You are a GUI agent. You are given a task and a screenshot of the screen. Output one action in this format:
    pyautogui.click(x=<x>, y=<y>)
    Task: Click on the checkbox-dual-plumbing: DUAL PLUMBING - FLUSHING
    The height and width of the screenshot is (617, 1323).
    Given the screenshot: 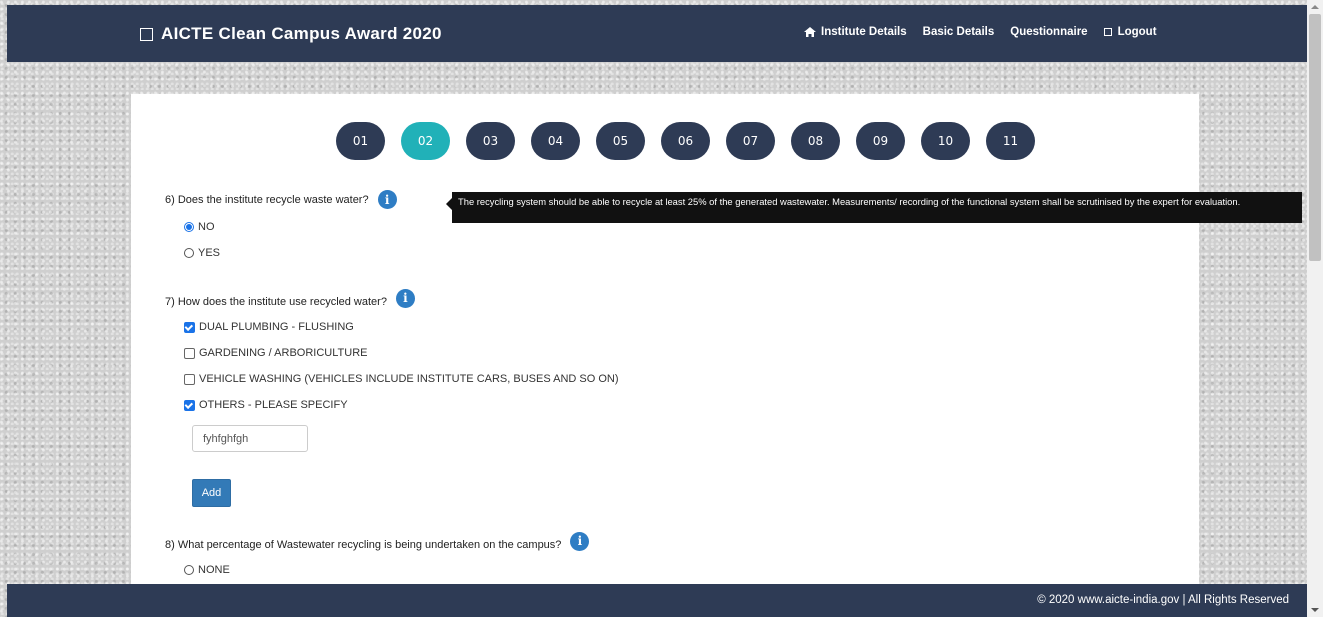 What is the action you would take?
    pyautogui.click(x=269, y=327)
    